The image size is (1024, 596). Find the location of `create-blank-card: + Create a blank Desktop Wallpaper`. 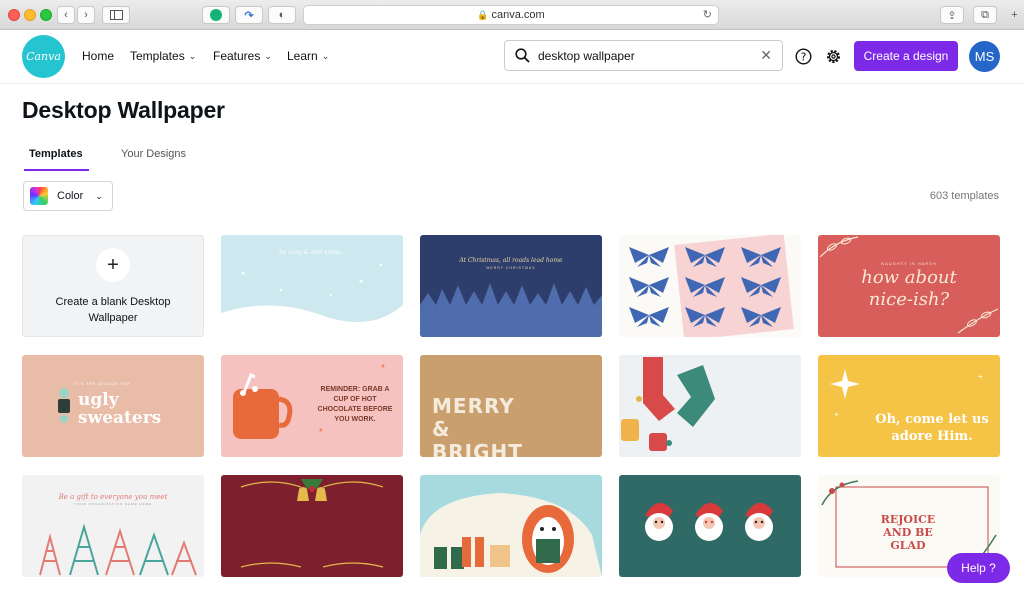

create-blank-card: + Create a blank Desktop Wallpaper is located at coordinates (113, 286).